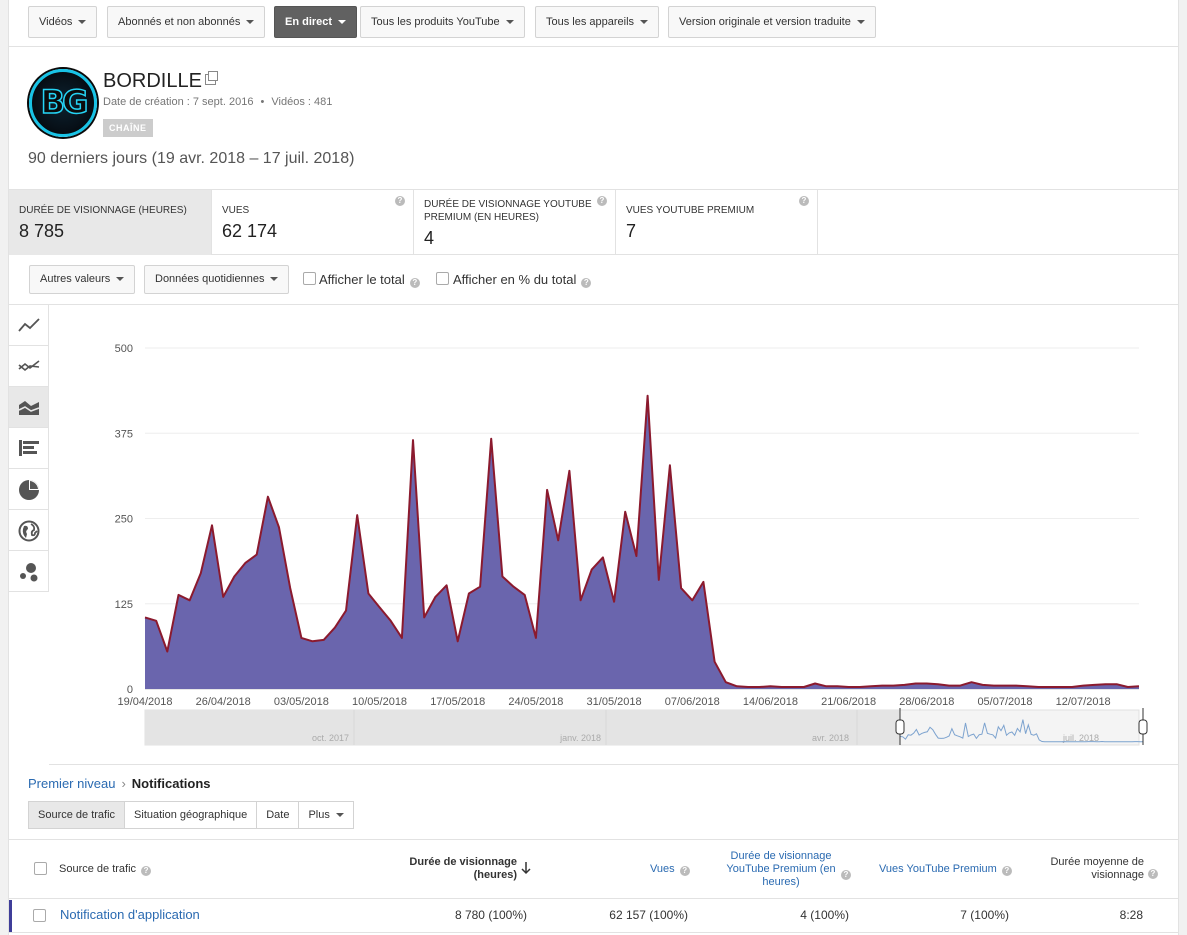  What do you see at coordinates (63, 103) in the screenshot?
I see `channel-avatar: BG` at bounding box center [63, 103].